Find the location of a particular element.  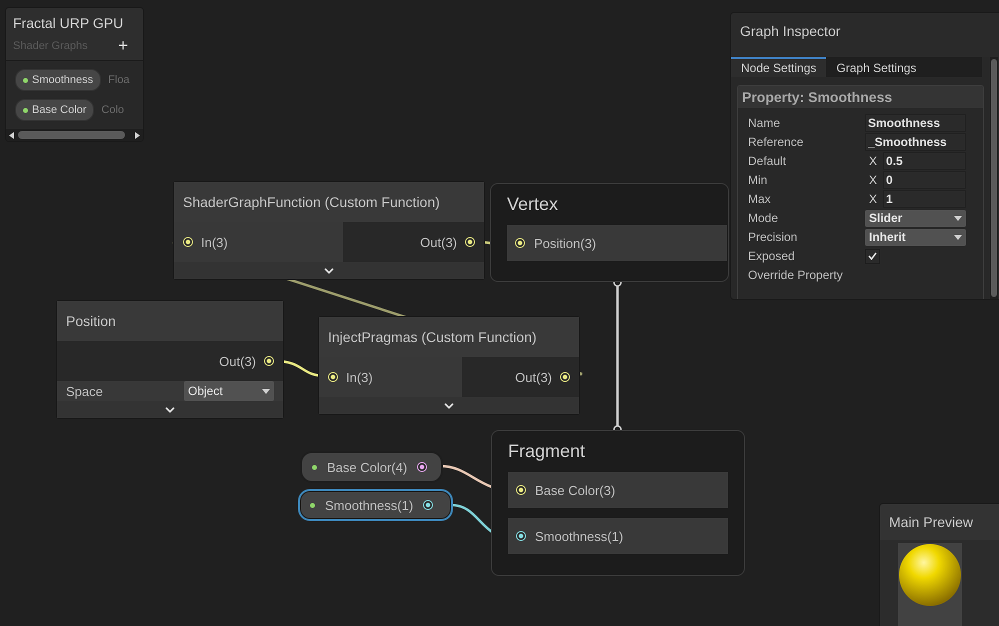

field-label: Space is located at coordinates (84, 391).